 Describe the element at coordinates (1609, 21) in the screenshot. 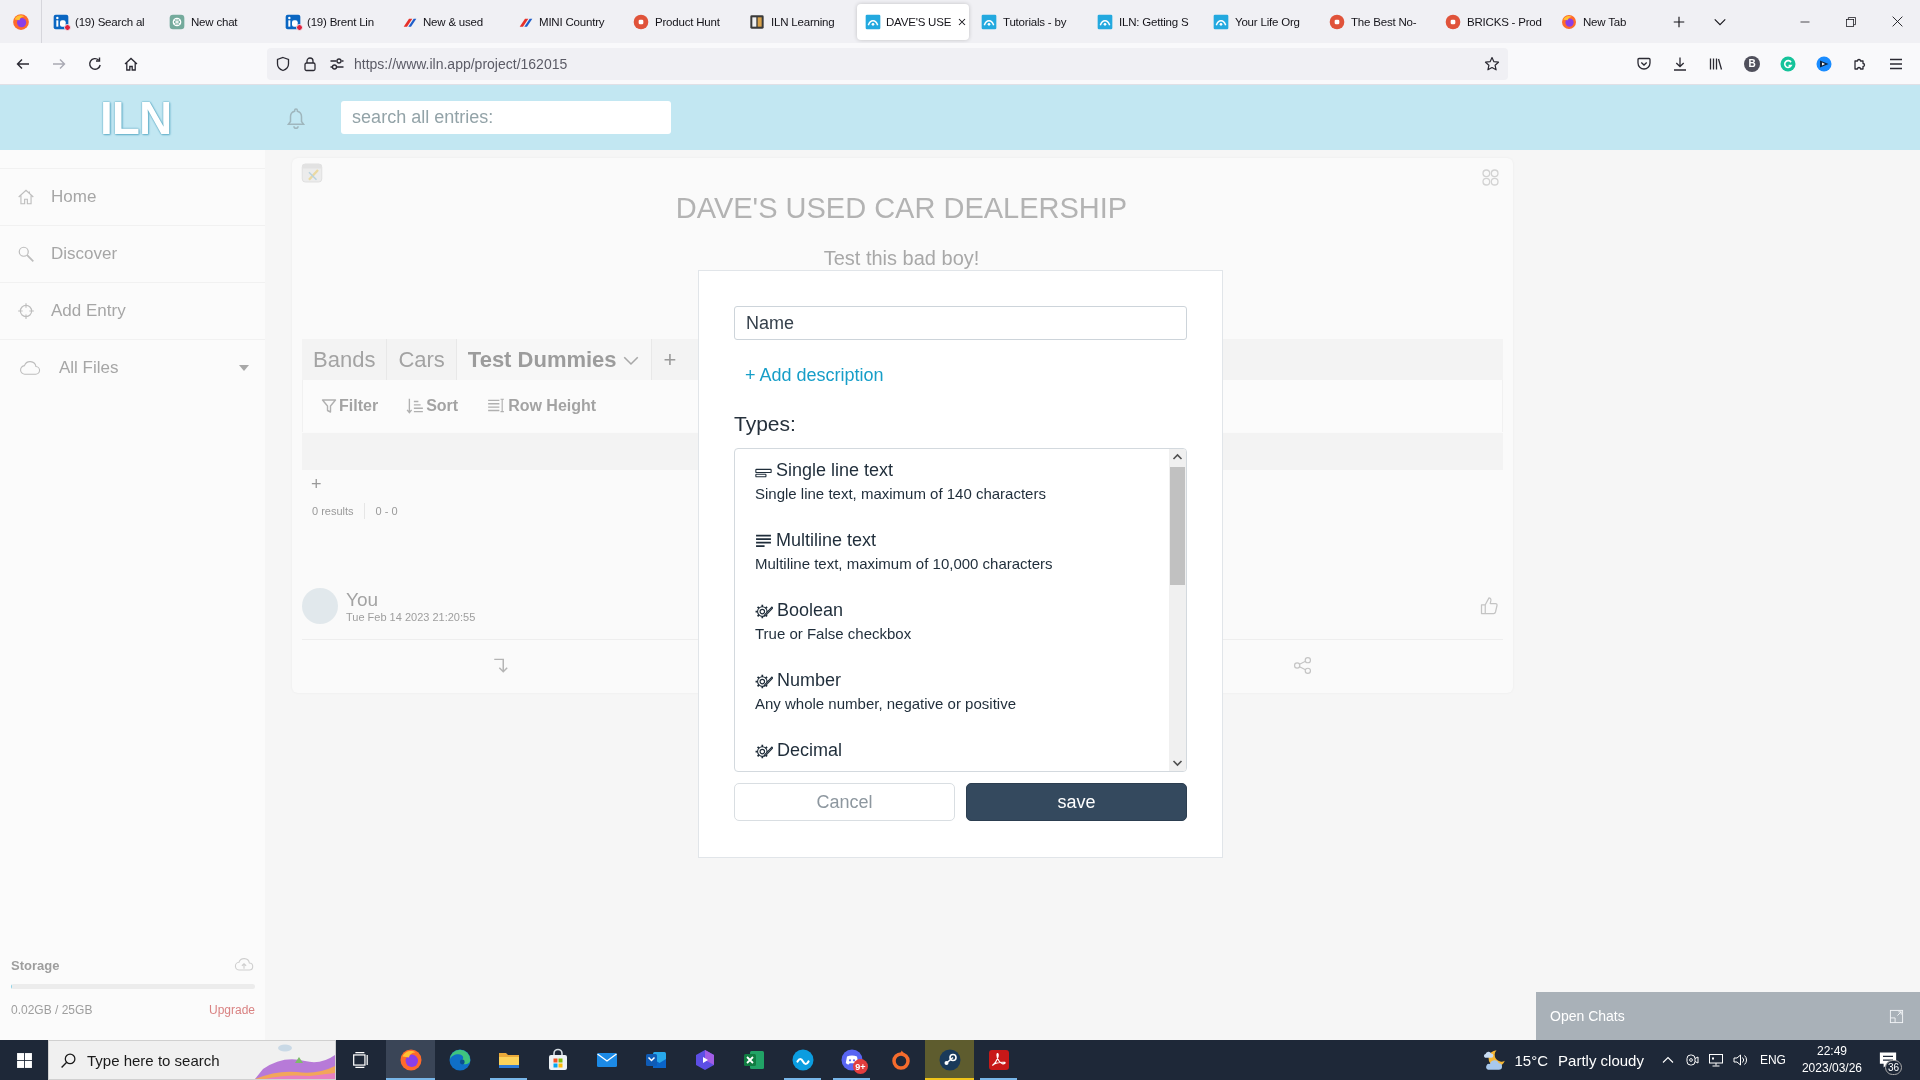

I see `browser-tab: New Tab` at that location.